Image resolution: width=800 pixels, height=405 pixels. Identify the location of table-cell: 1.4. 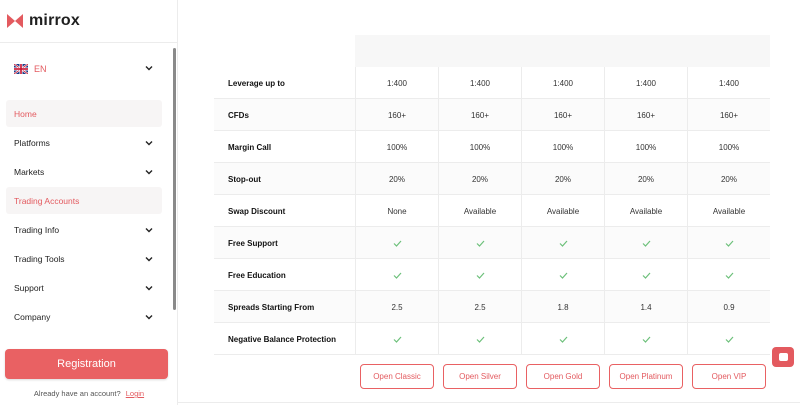
(645, 307).